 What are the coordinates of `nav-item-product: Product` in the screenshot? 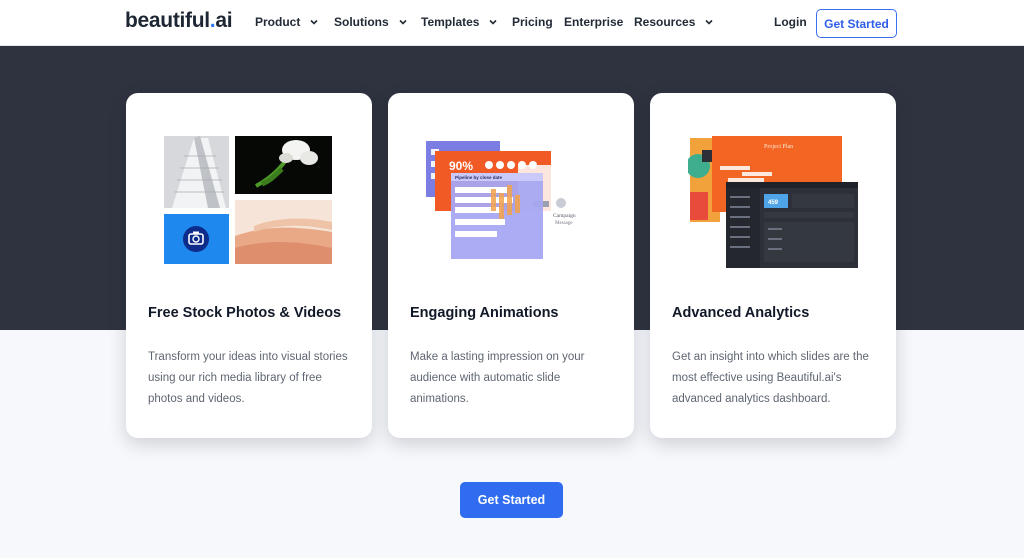 It's located at (287, 22).